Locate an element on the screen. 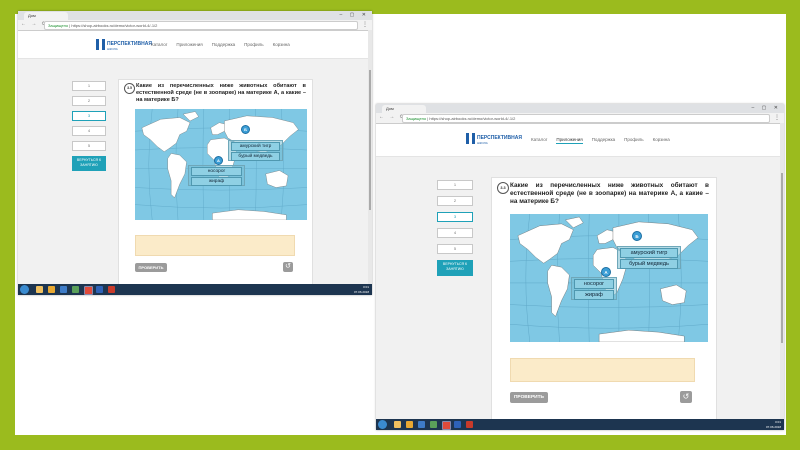  question-number-badge: 3.3 is located at coordinates (503, 188).